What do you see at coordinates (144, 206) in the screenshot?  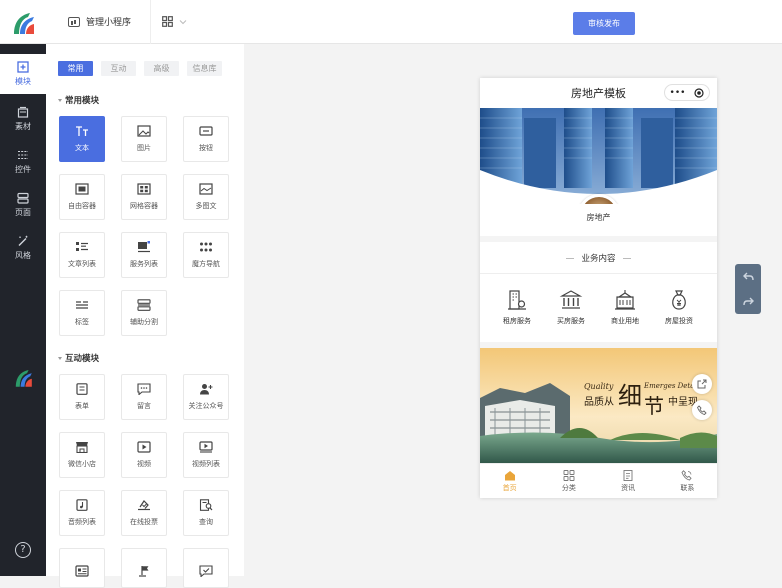 I see `module-label: 网格容器` at bounding box center [144, 206].